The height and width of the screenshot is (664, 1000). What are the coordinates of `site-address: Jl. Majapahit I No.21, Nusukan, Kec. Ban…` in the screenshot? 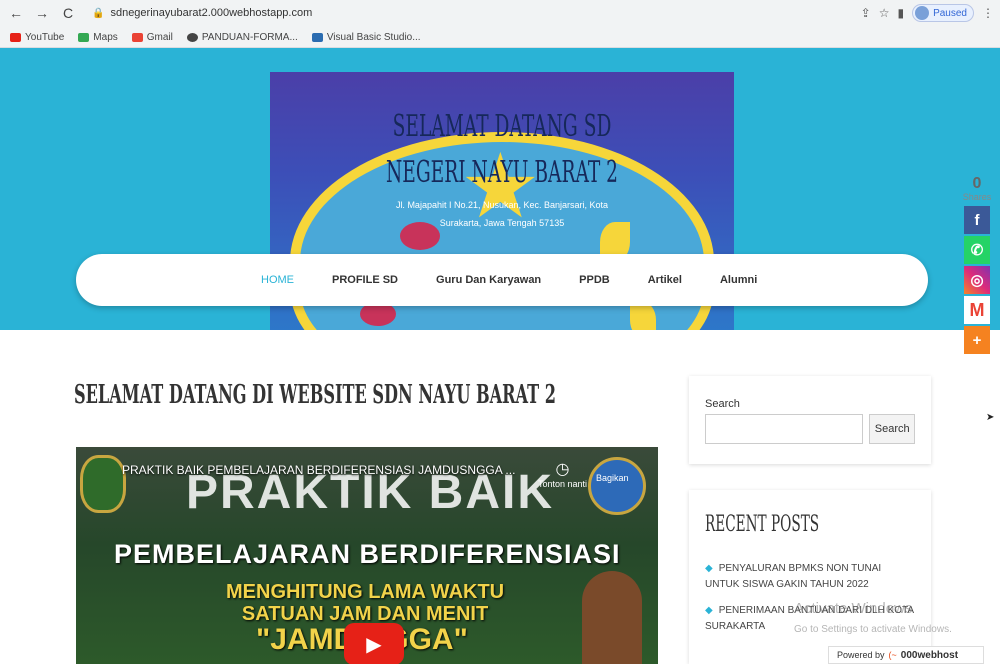 It's located at (502, 214).